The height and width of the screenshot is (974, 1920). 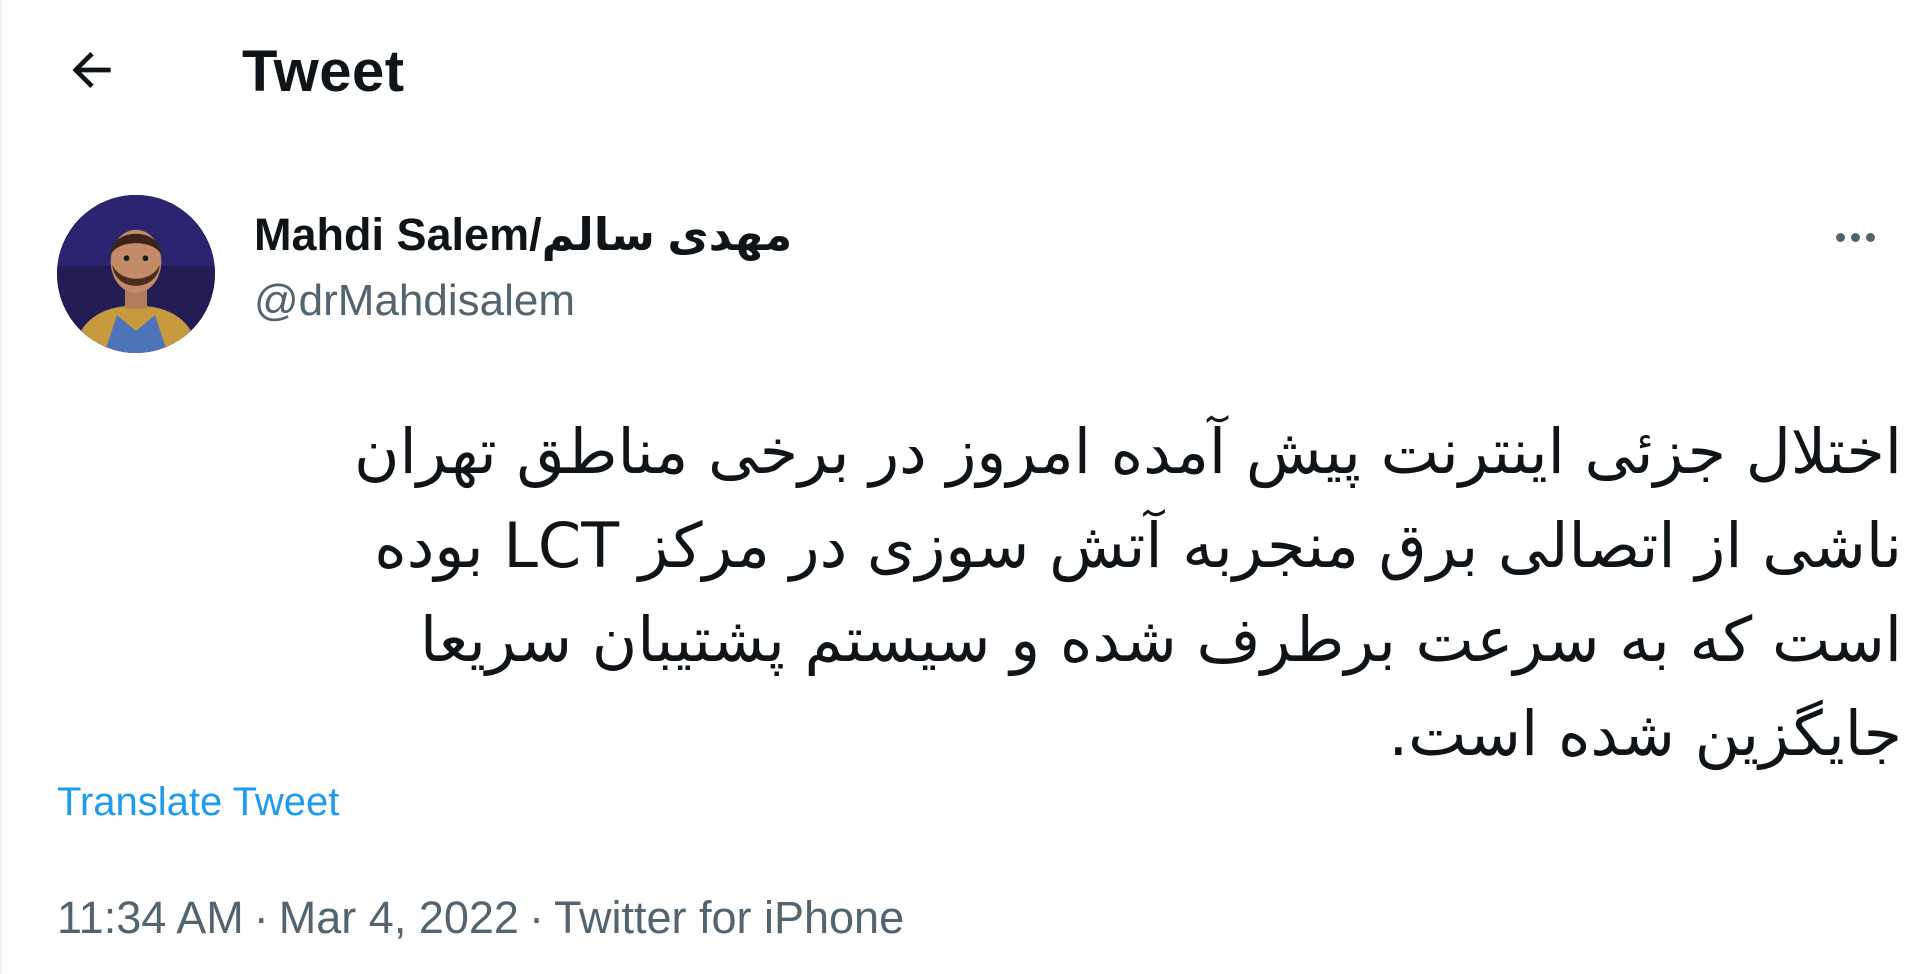 What do you see at coordinates (523, 234) in the screenshot?
I see `author-name: Mahdi Salem/مهدی سالم` at bounding box center [523, 234].